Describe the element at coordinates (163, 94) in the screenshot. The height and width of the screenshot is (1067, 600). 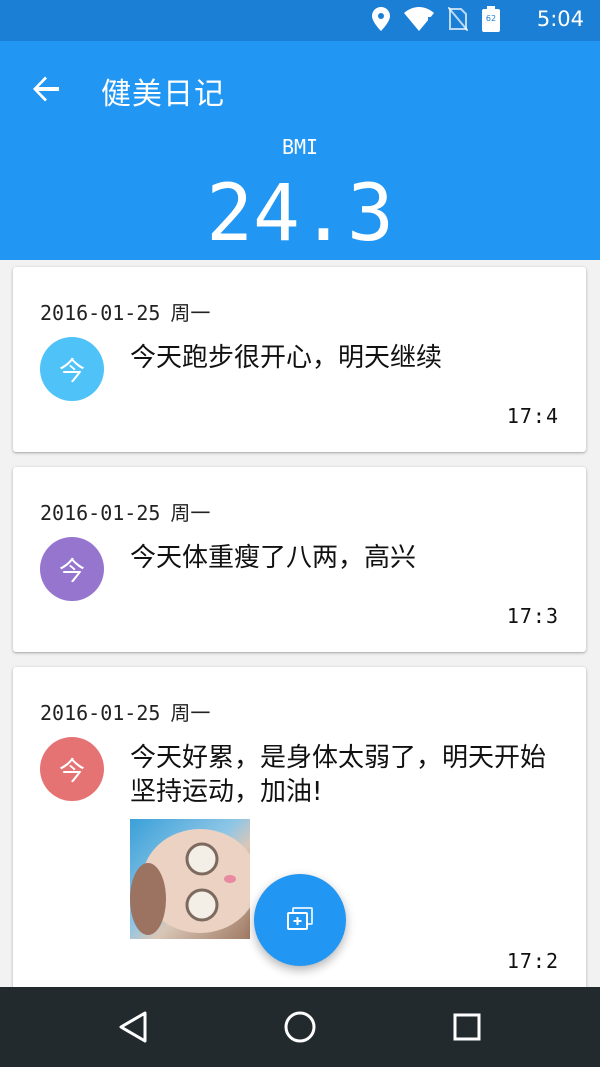
I see `page-title: 健美日记` at that location.